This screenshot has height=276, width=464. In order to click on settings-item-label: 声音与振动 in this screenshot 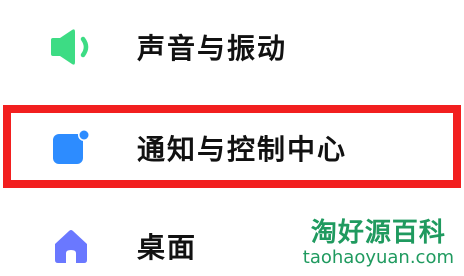, I will do `click(212, 48)`.